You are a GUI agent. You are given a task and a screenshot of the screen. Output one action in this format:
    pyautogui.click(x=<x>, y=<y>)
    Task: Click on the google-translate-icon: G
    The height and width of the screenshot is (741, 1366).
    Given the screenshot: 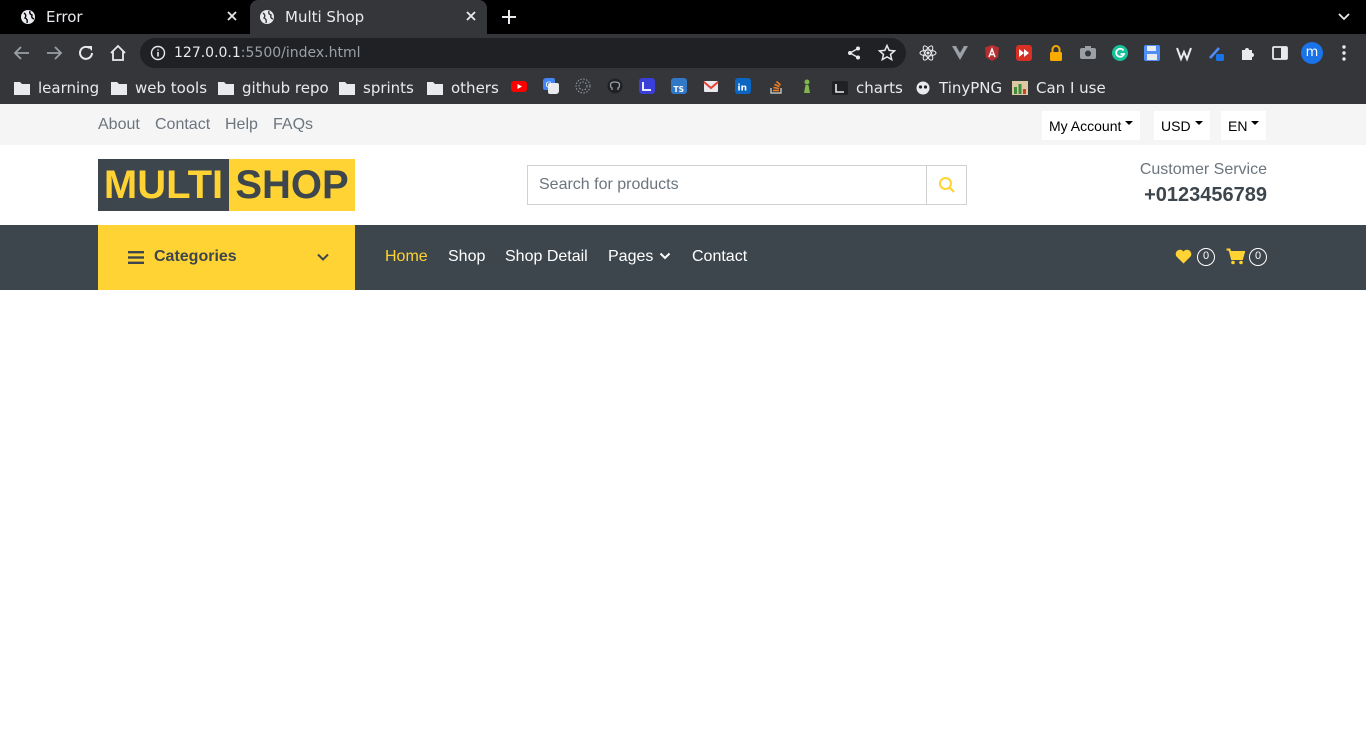 What is the action you would take?
    pyautogui.click(x=551, y=86)
    